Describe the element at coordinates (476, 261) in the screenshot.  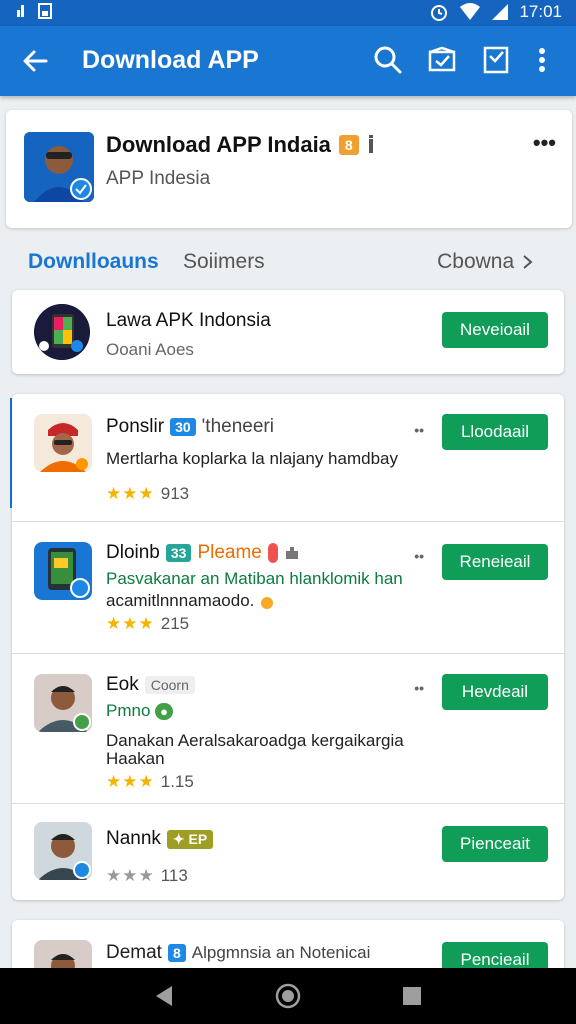
I see `tab-more-label: Cbowna` at that location.